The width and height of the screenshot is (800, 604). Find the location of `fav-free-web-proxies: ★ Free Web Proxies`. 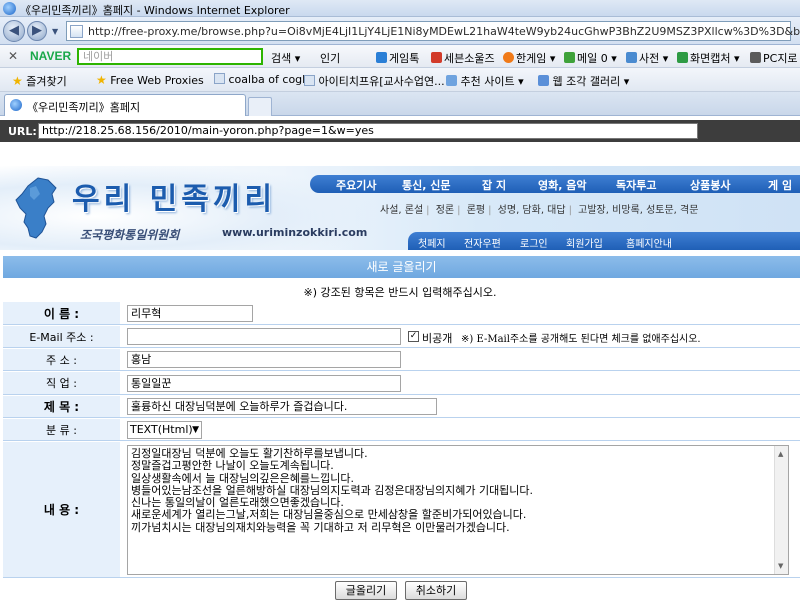

fav-free-web-proxies: ★ Free Web Proxies is located at coordinates (150, 80).